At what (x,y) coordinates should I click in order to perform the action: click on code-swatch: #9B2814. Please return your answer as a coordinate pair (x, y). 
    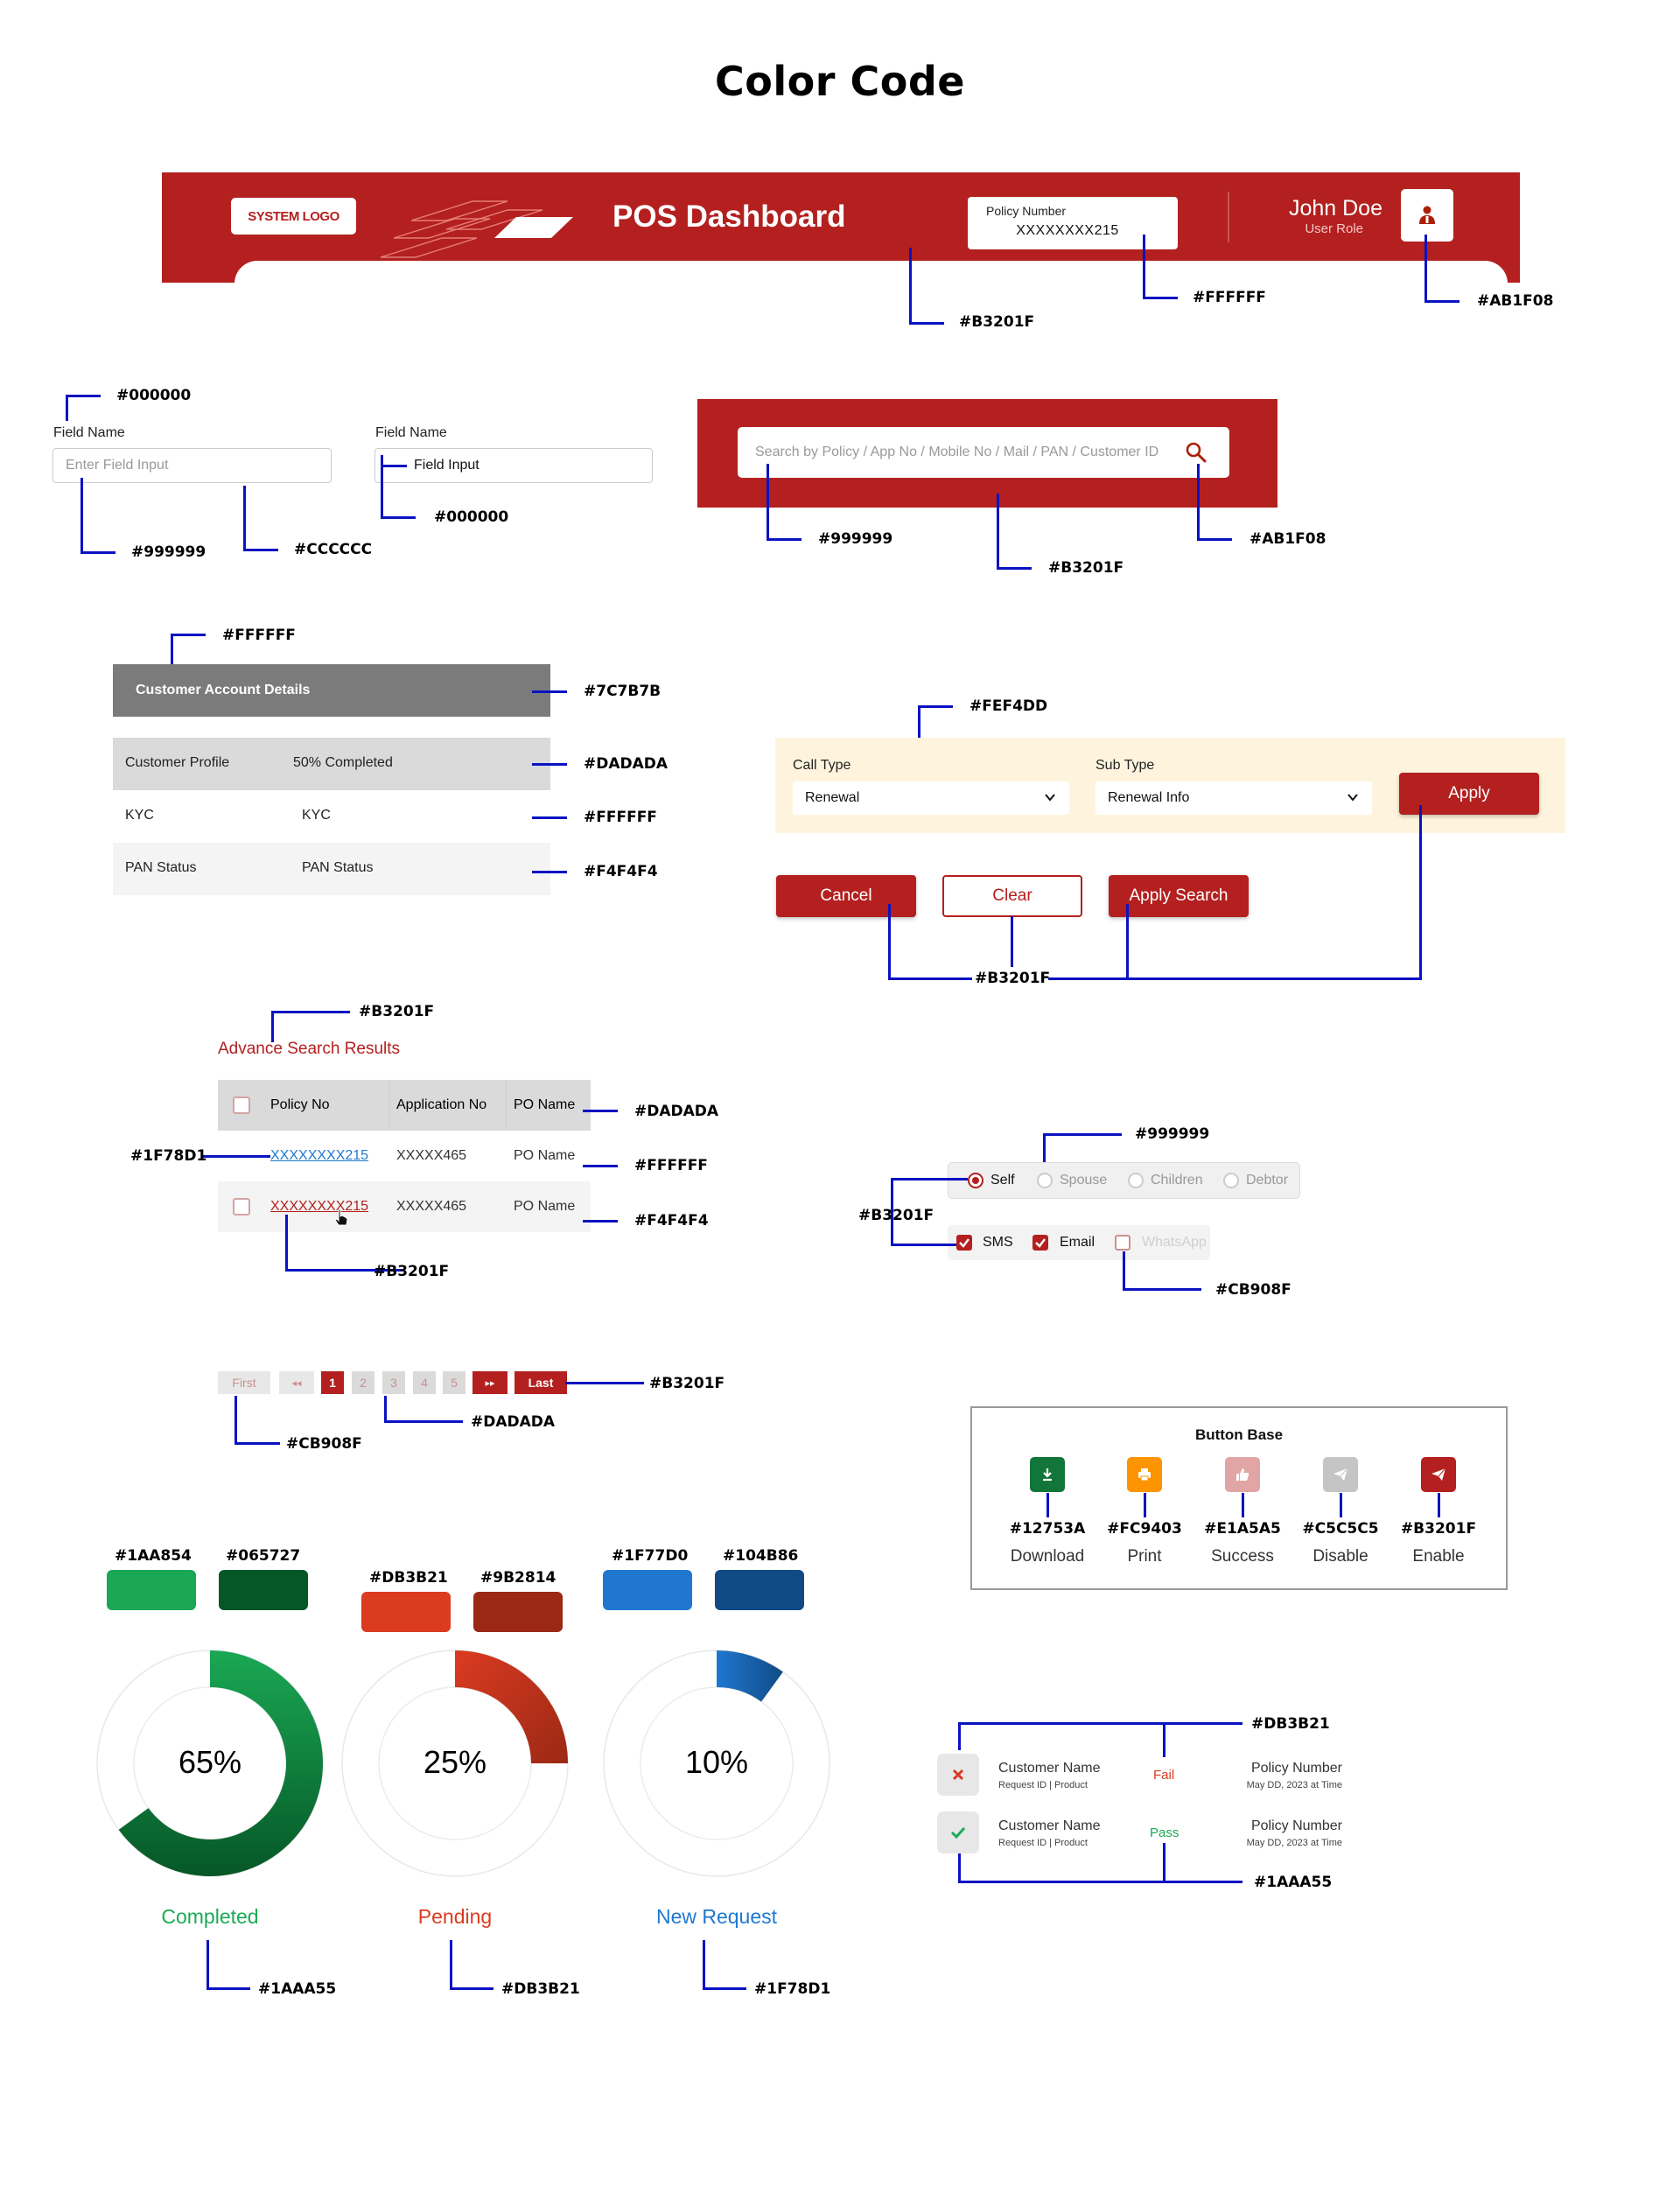
    Looking at the image, I should click on (518, 1578).